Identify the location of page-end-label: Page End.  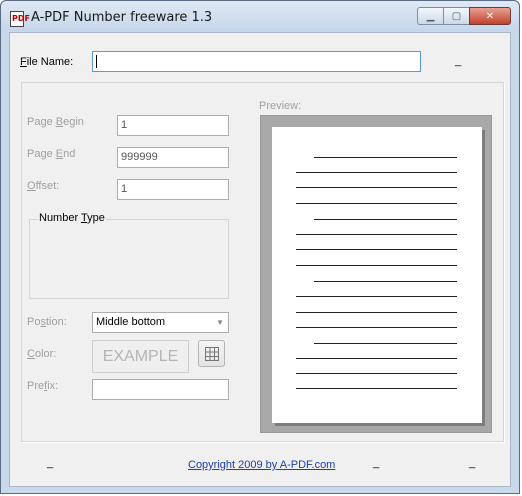
(51, 154).